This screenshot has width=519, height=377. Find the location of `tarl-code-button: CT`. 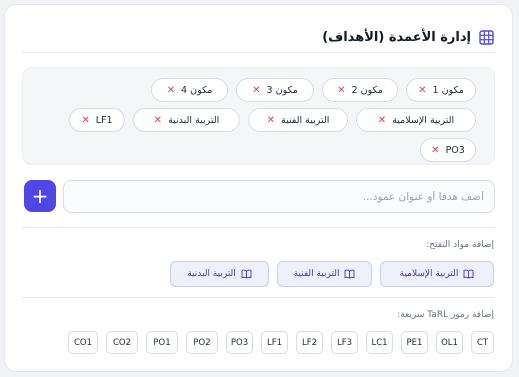

tarl-code-button: CT is located at coordinates (482, 342).